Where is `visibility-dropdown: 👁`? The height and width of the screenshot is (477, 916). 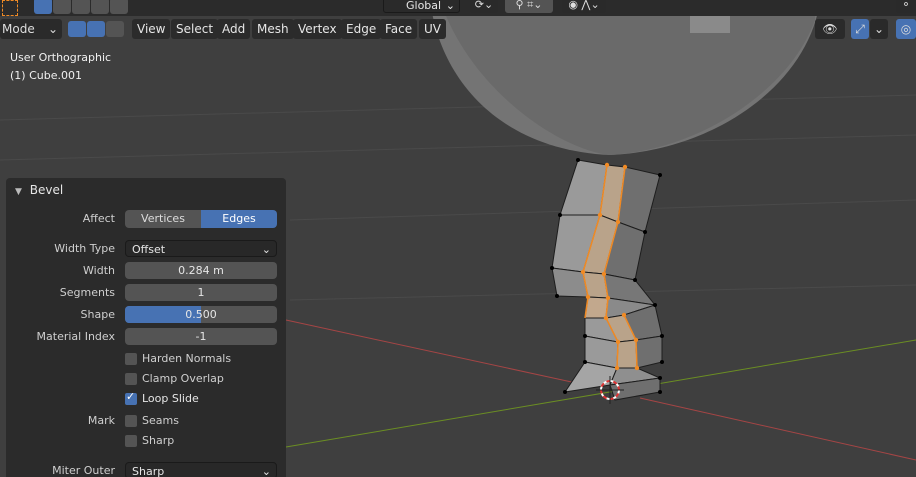 visibility-dropdown: 👁 is located at coordinates (830, 29).